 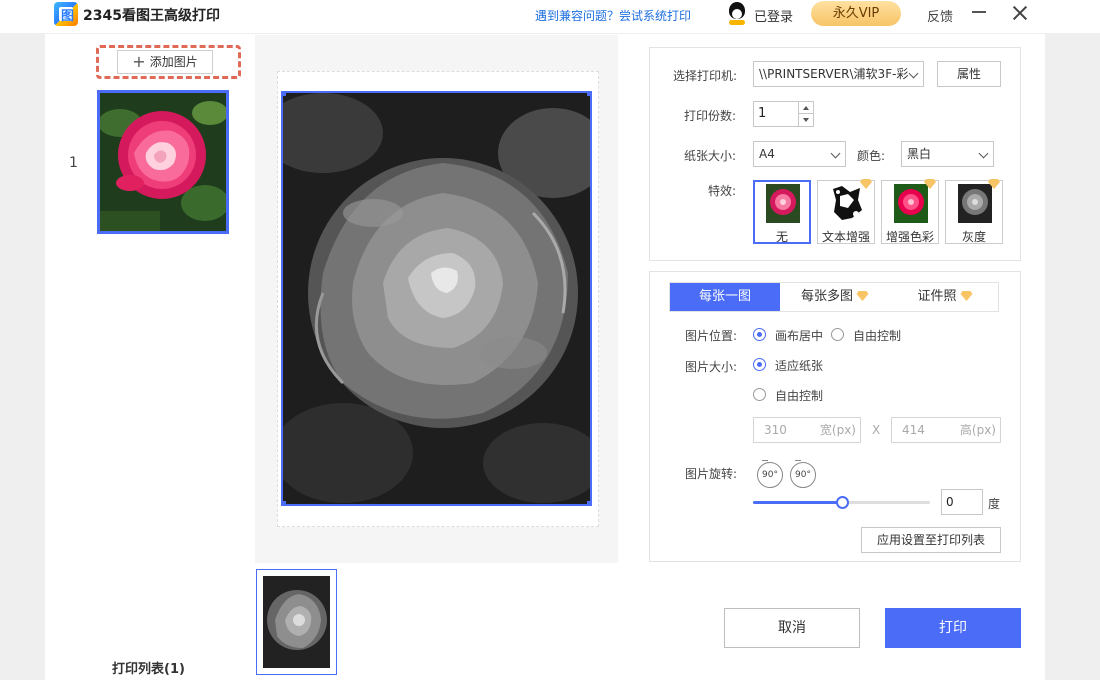 What do you see at coordinates (847, 203) in the screenshot?
I see `effect-text-enhance-preview` at bounding box center [847, 203].